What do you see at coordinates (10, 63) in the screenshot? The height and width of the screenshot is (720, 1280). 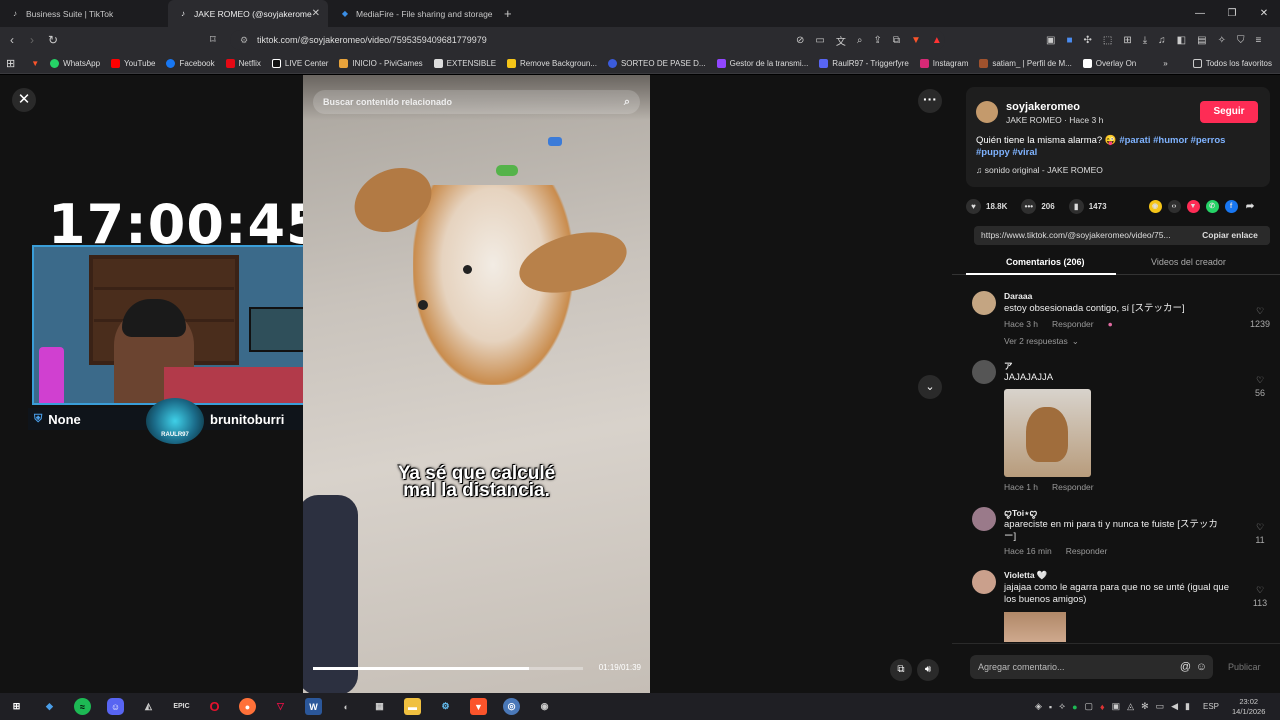 I see `apps-icon: ⊞` at bounding box center [10, 63].